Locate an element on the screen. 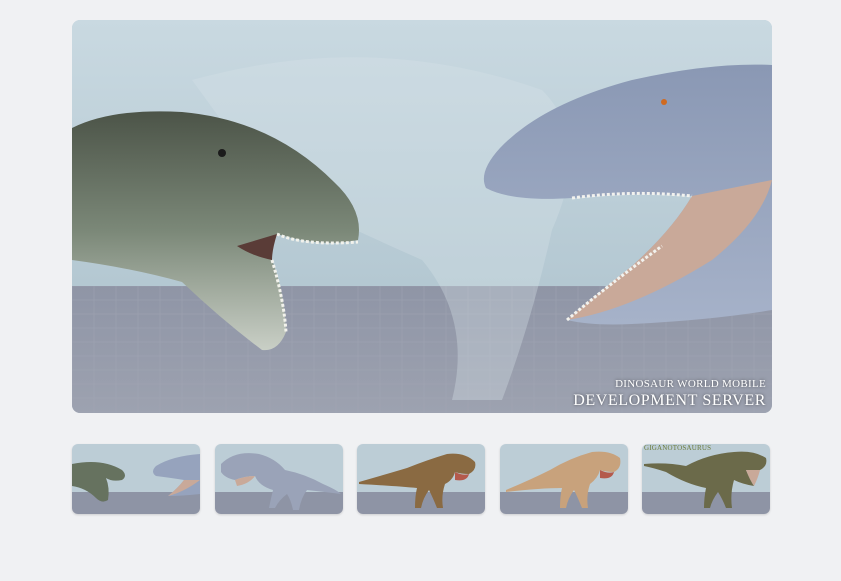  thumbnail-3-illustration is located at coordinates (421, 479).